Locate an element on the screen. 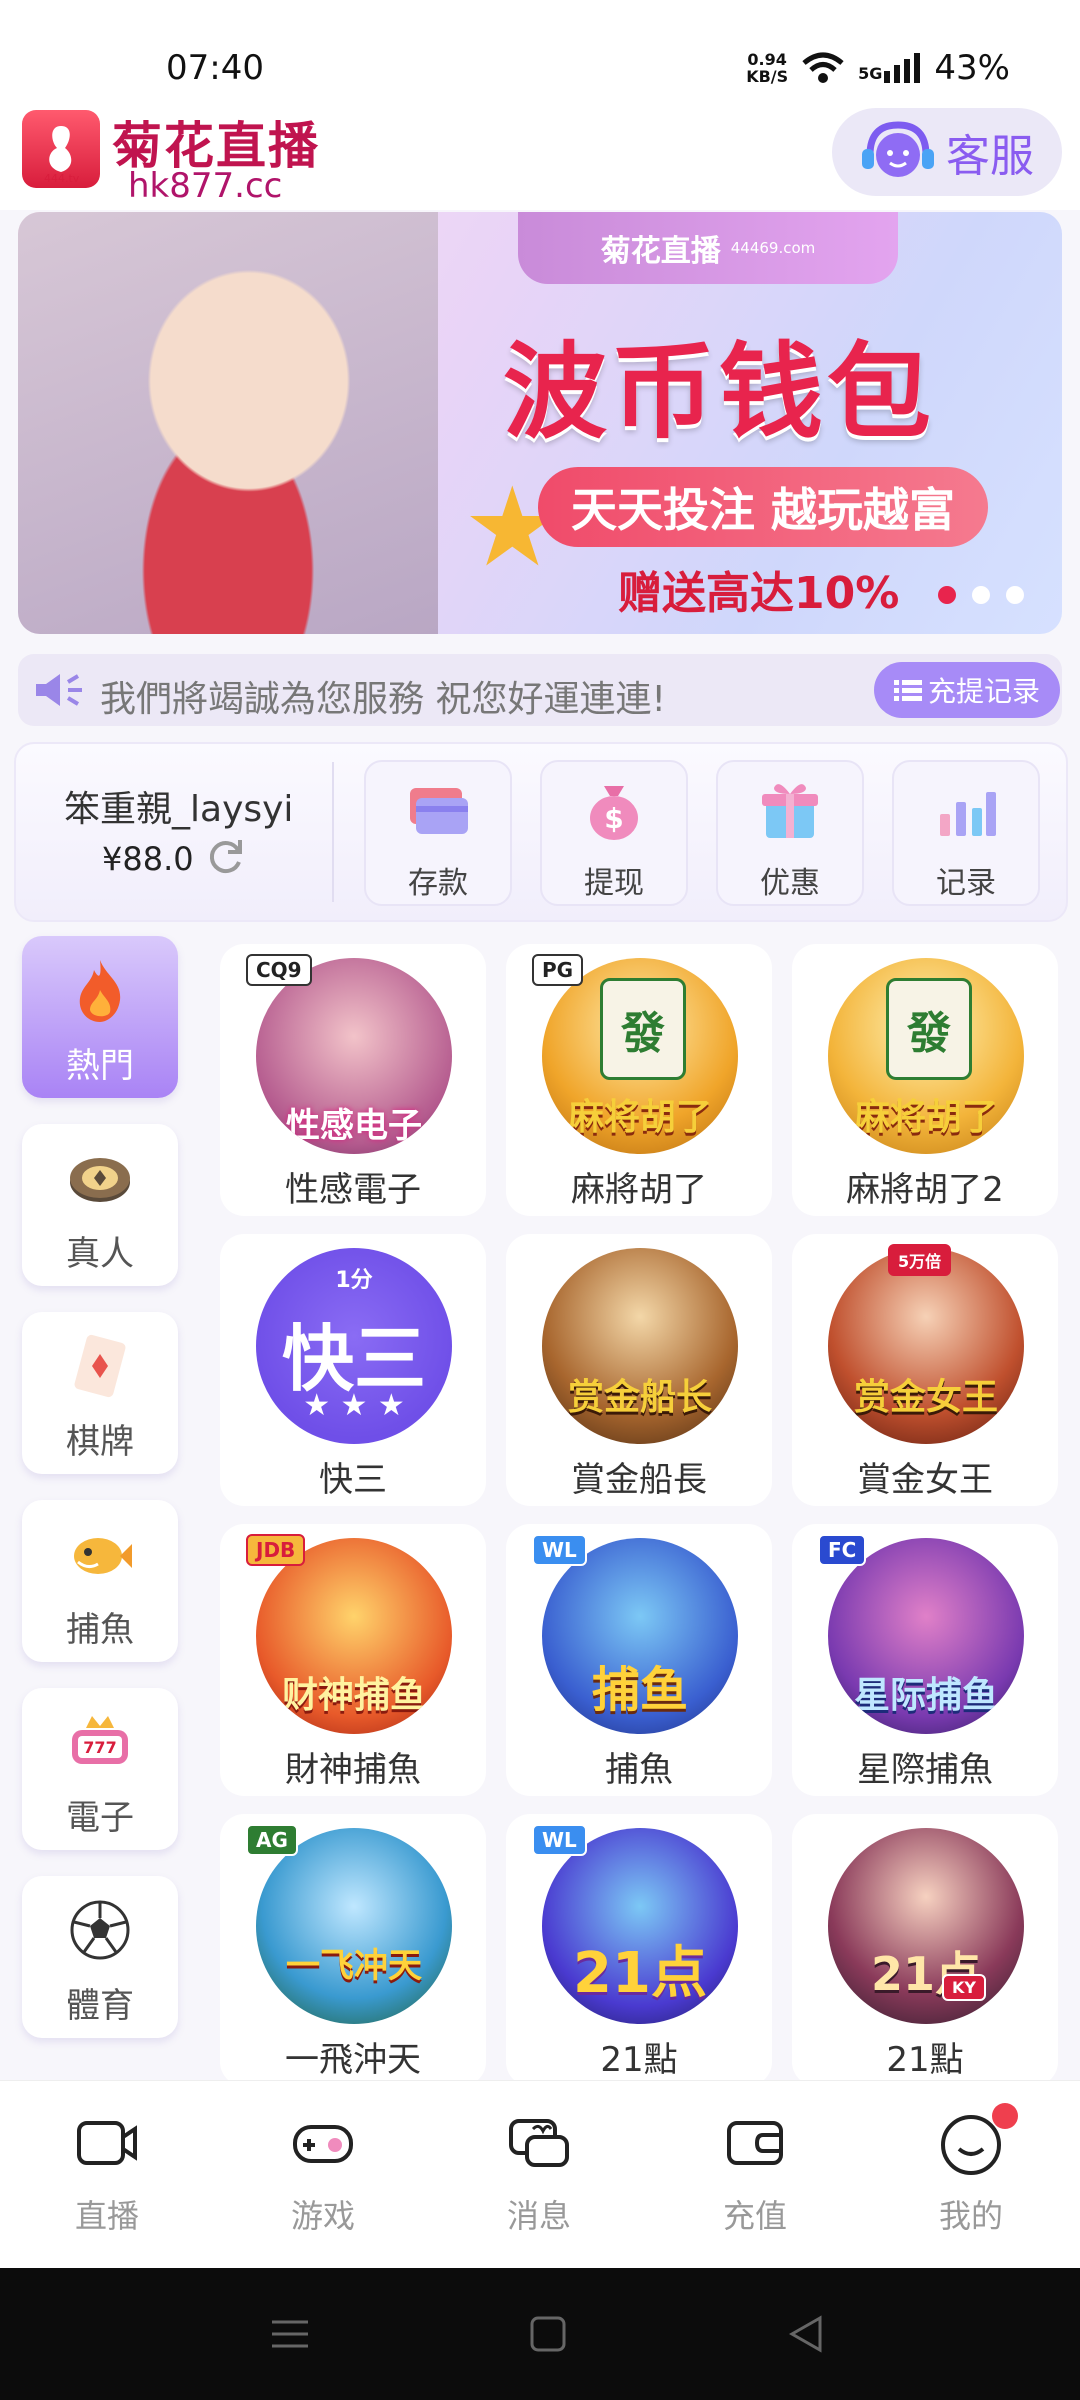 The height and width of the screenshot is (2400, 1080). card-icon is located at coordinates (439, 811).